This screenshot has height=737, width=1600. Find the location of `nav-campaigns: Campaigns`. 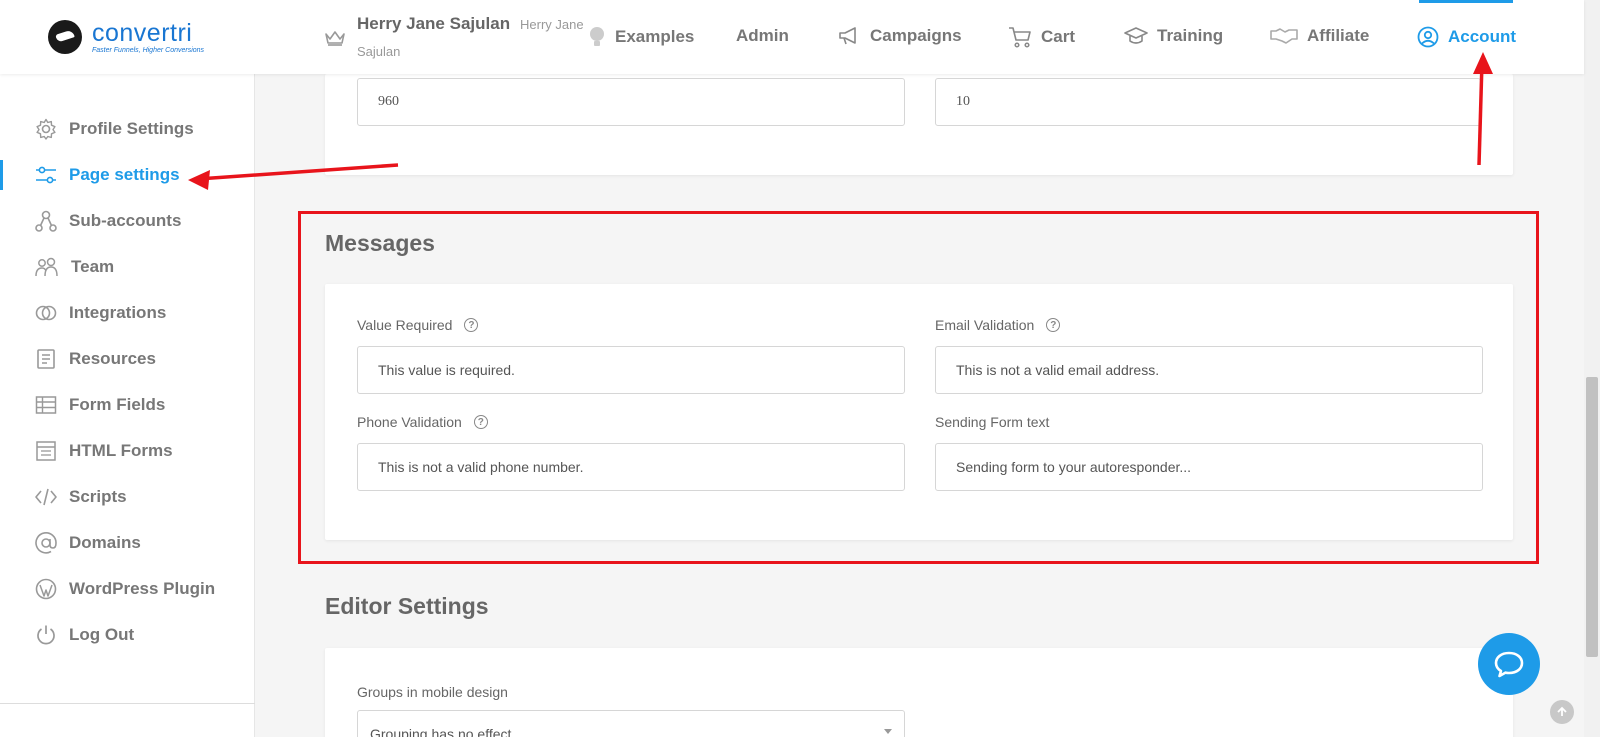

nav-campaigns: Campaigns is located at coordinates (899, 36).